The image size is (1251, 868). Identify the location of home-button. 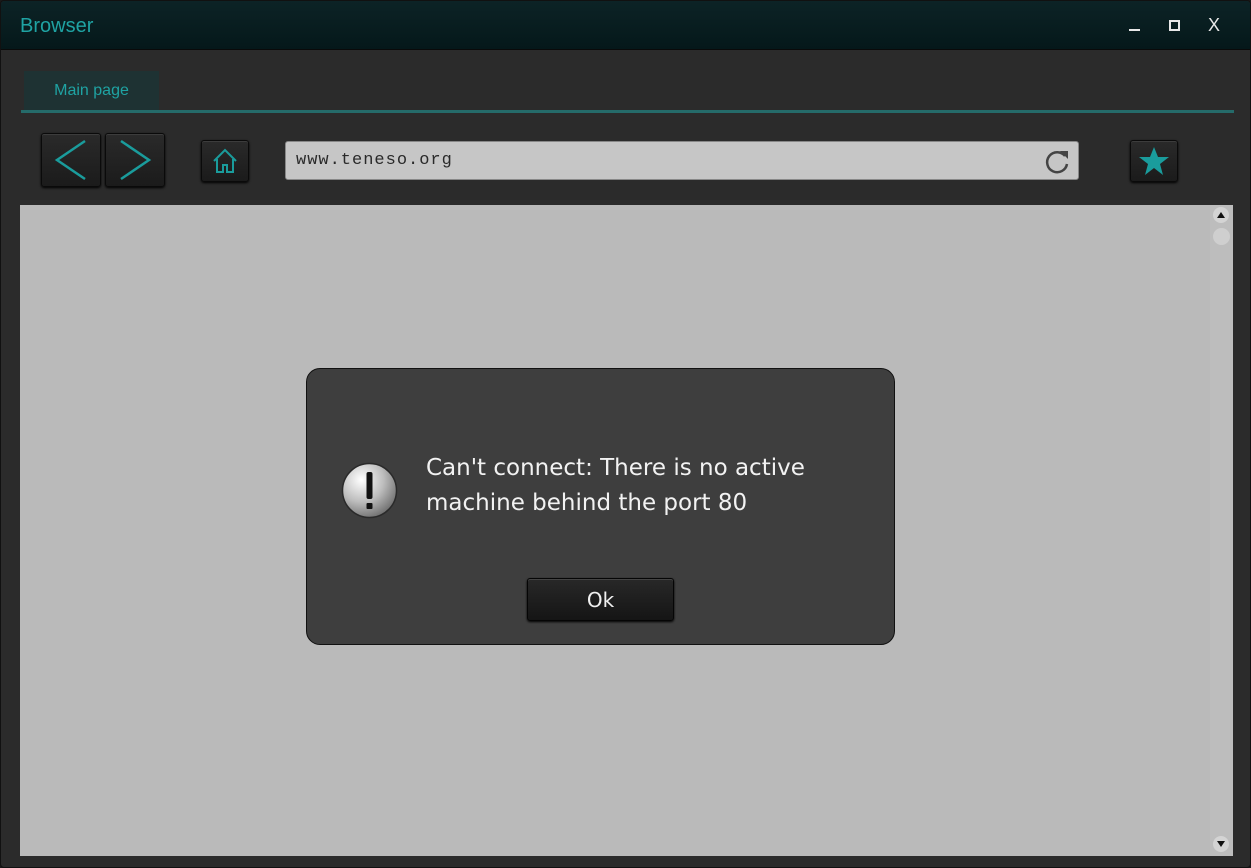
(225, 161).